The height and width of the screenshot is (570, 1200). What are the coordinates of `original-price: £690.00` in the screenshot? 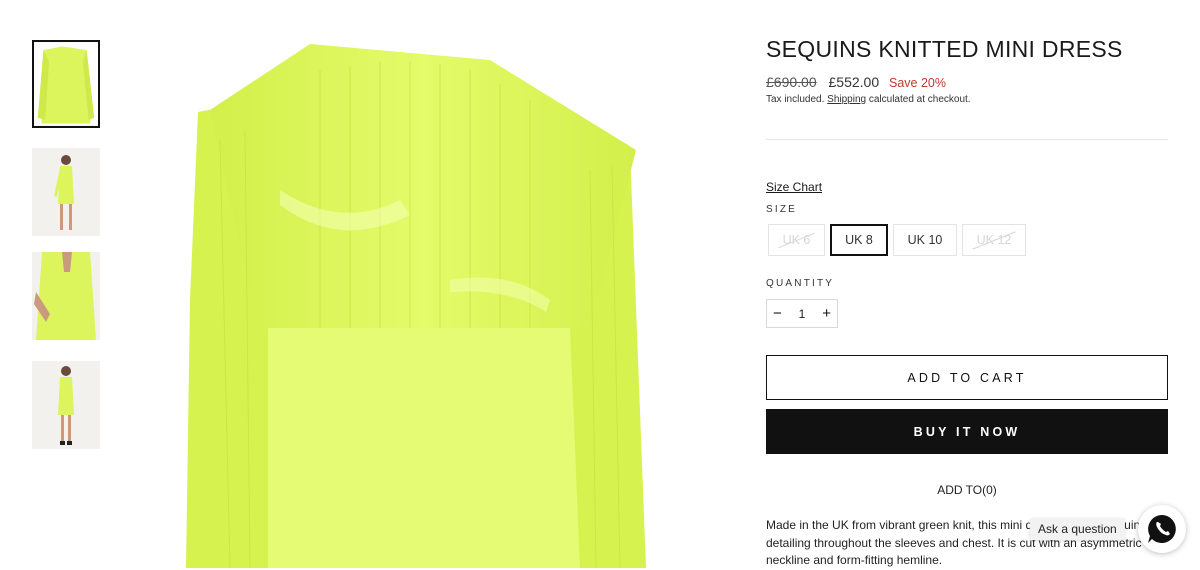 It's located at (791, 82).